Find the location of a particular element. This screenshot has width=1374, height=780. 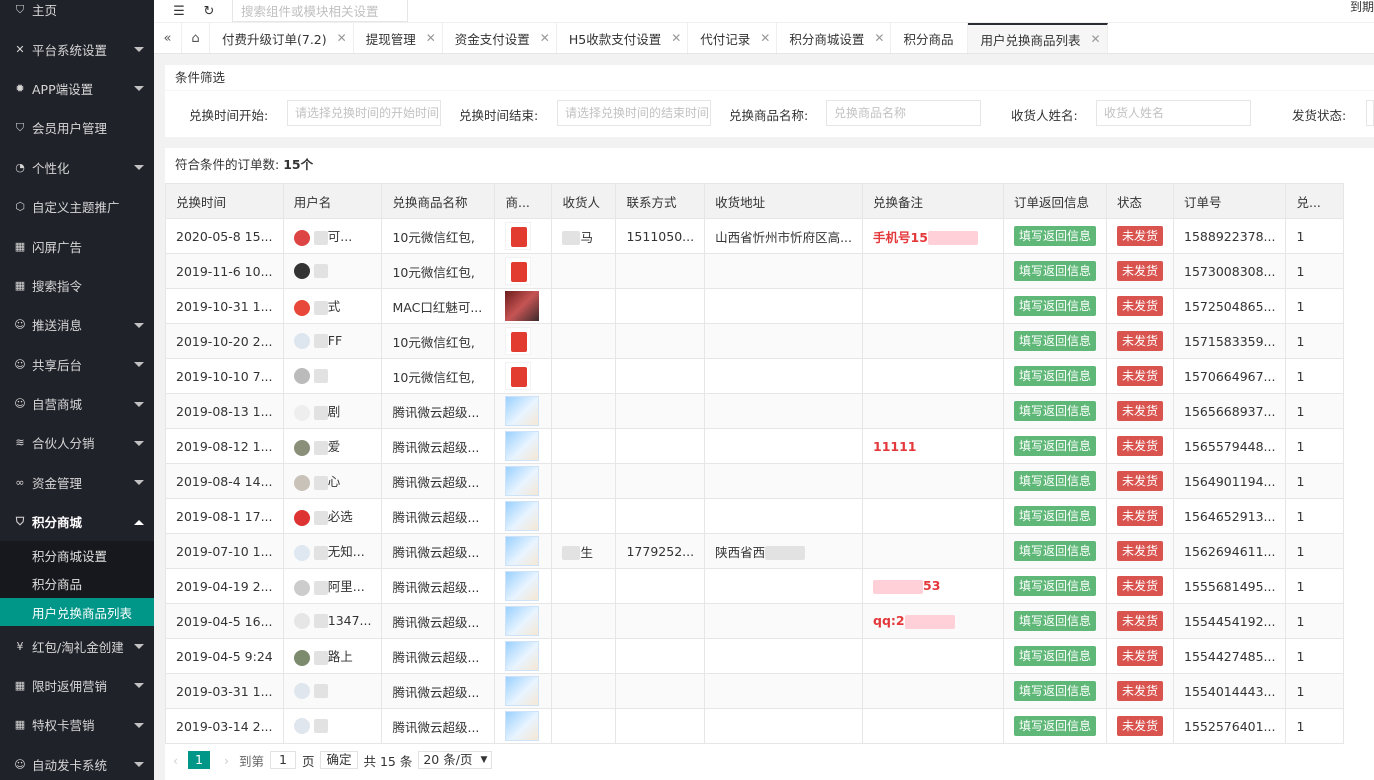

sidebar-item: ☺ 推送消息 is located at coordinates (77, 324).